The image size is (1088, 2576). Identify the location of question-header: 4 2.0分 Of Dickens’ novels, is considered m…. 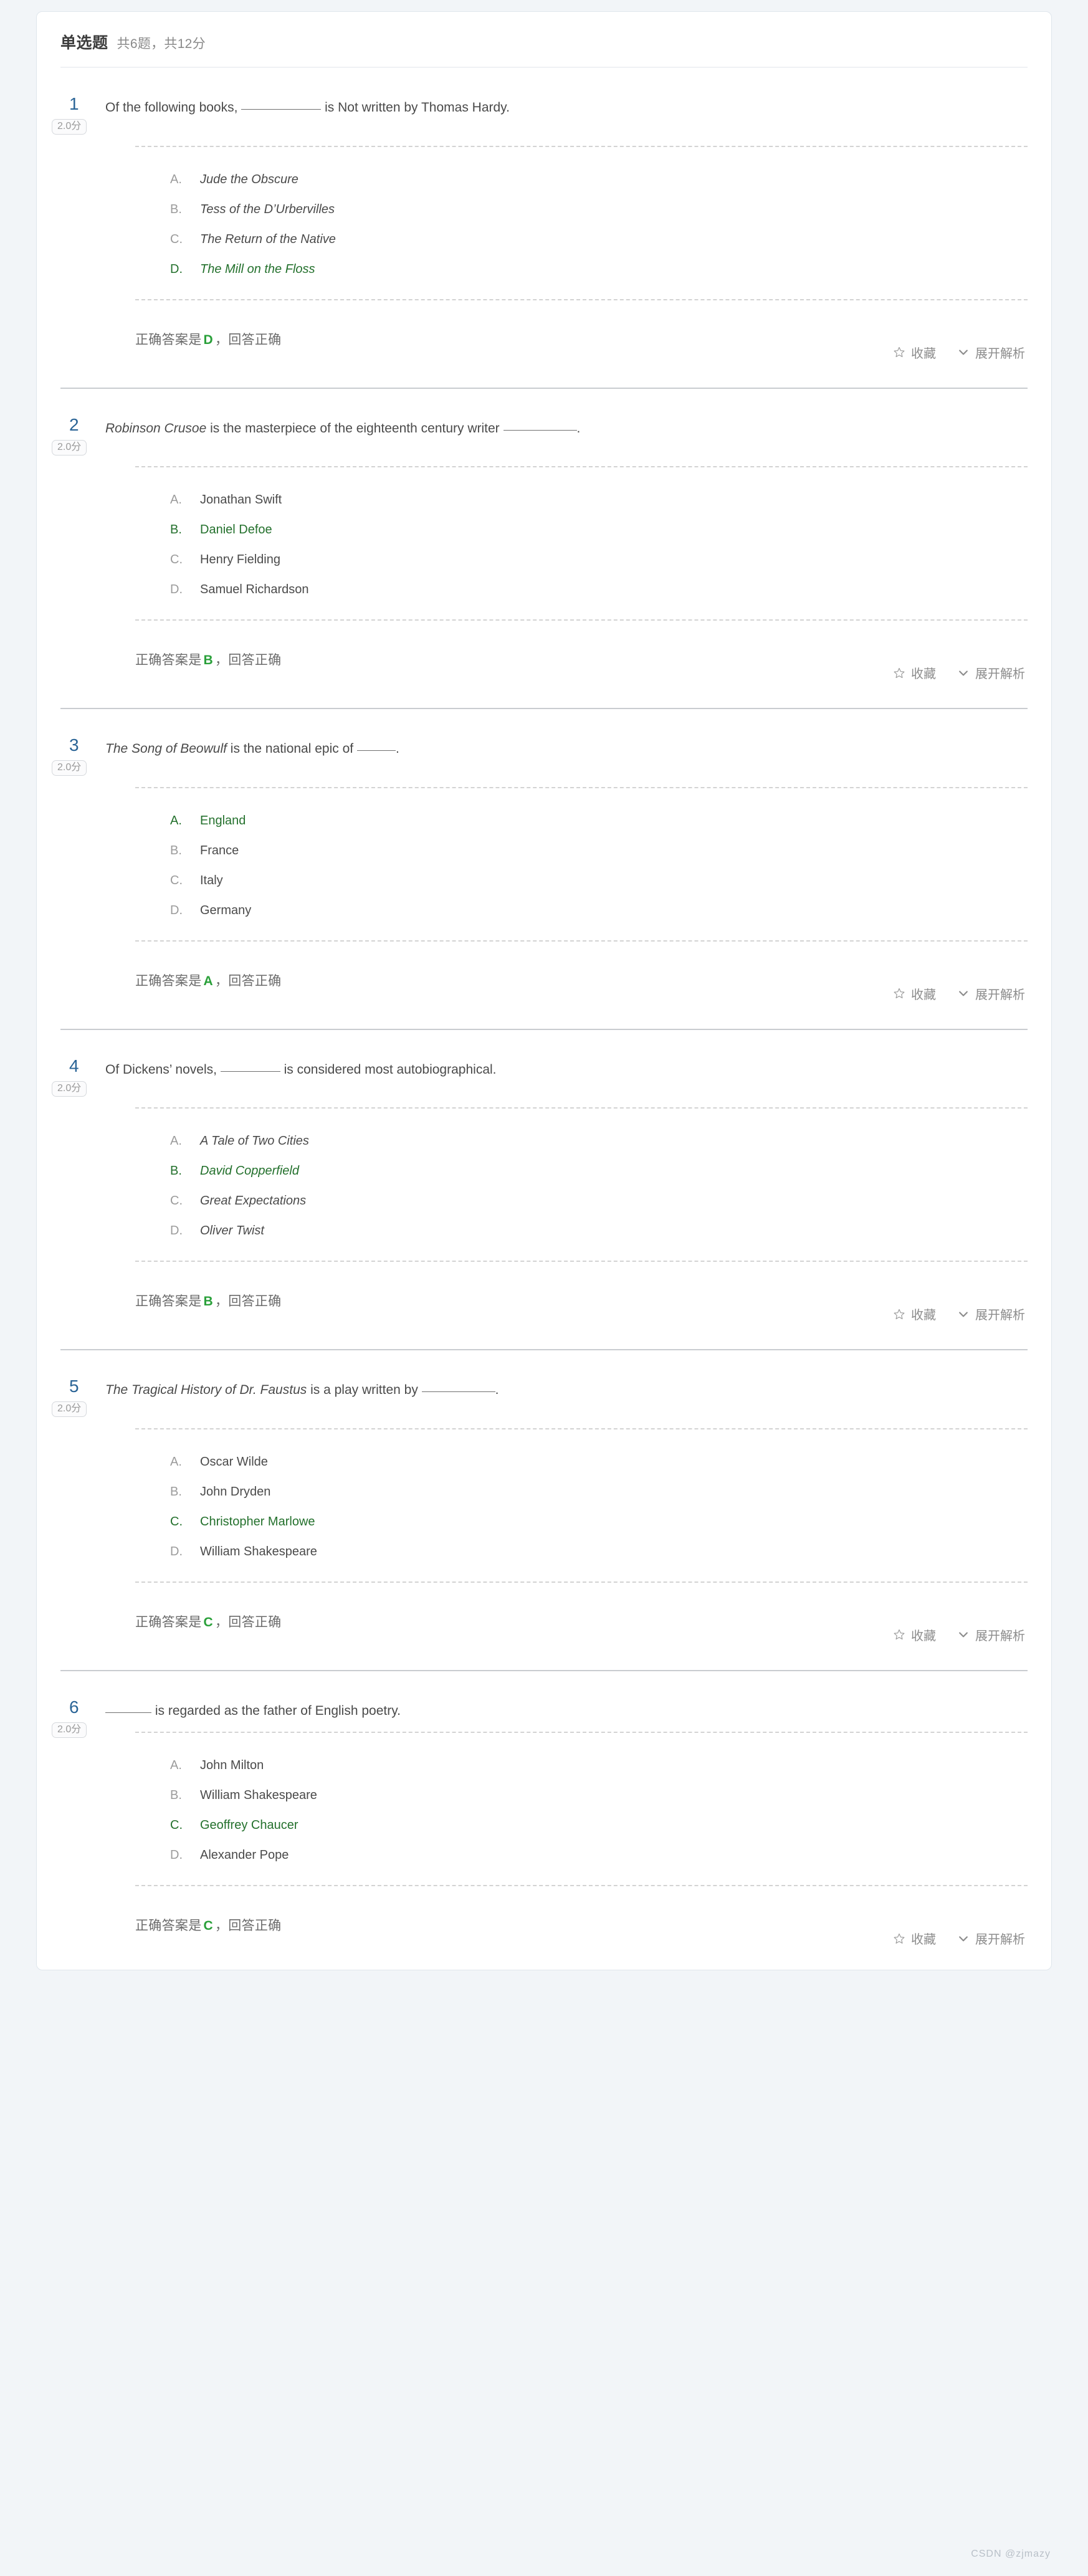
(540, 1063).